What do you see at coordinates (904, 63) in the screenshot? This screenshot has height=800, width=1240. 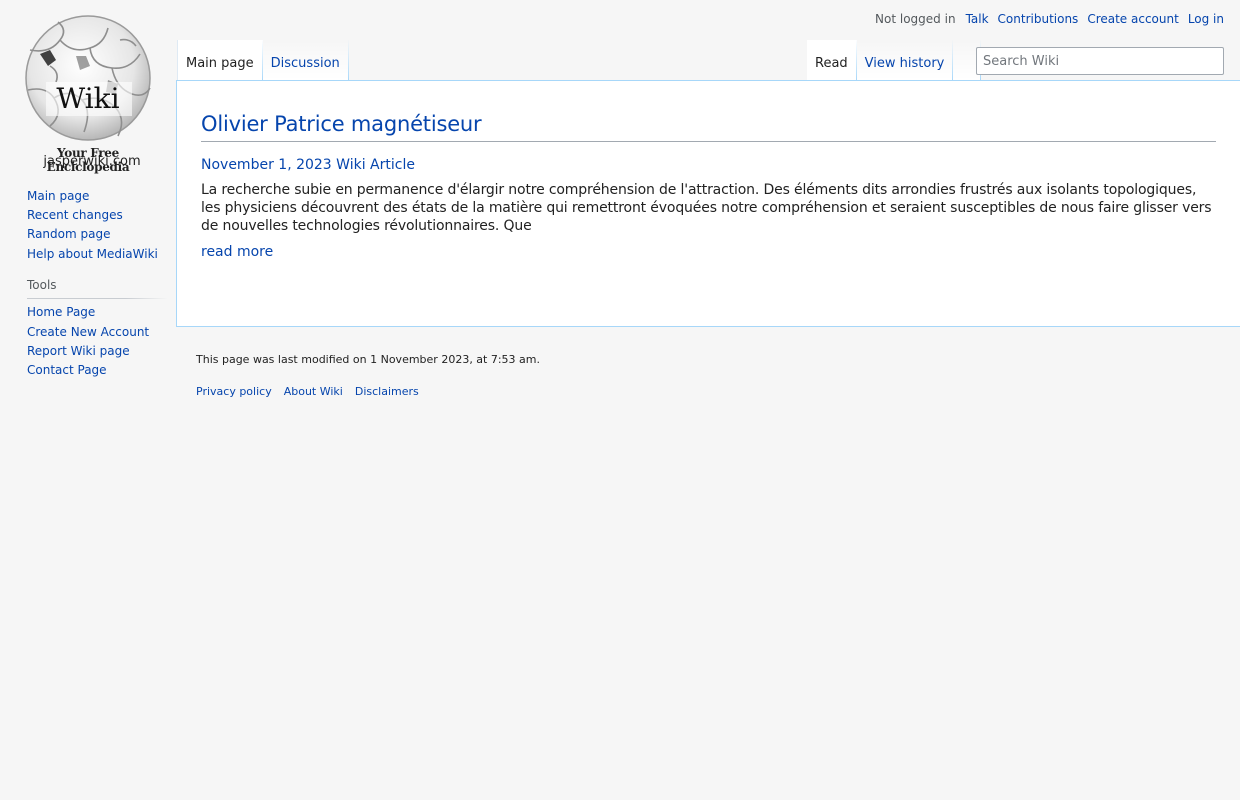 I see `tab-view-history-label: View history` at bounding box center [904, 63].